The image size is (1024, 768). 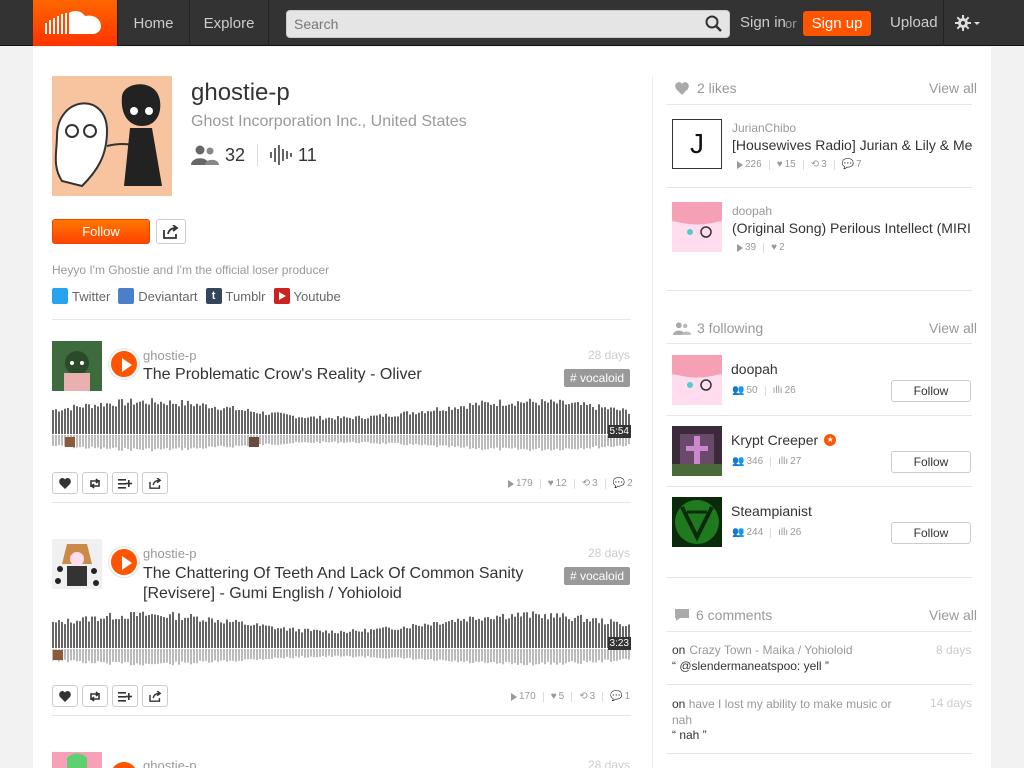 What do you see at coordinates (158, 296) in the screenshot?
I see `deviantart-link: Deviantart` at bounding box center [158, 296].